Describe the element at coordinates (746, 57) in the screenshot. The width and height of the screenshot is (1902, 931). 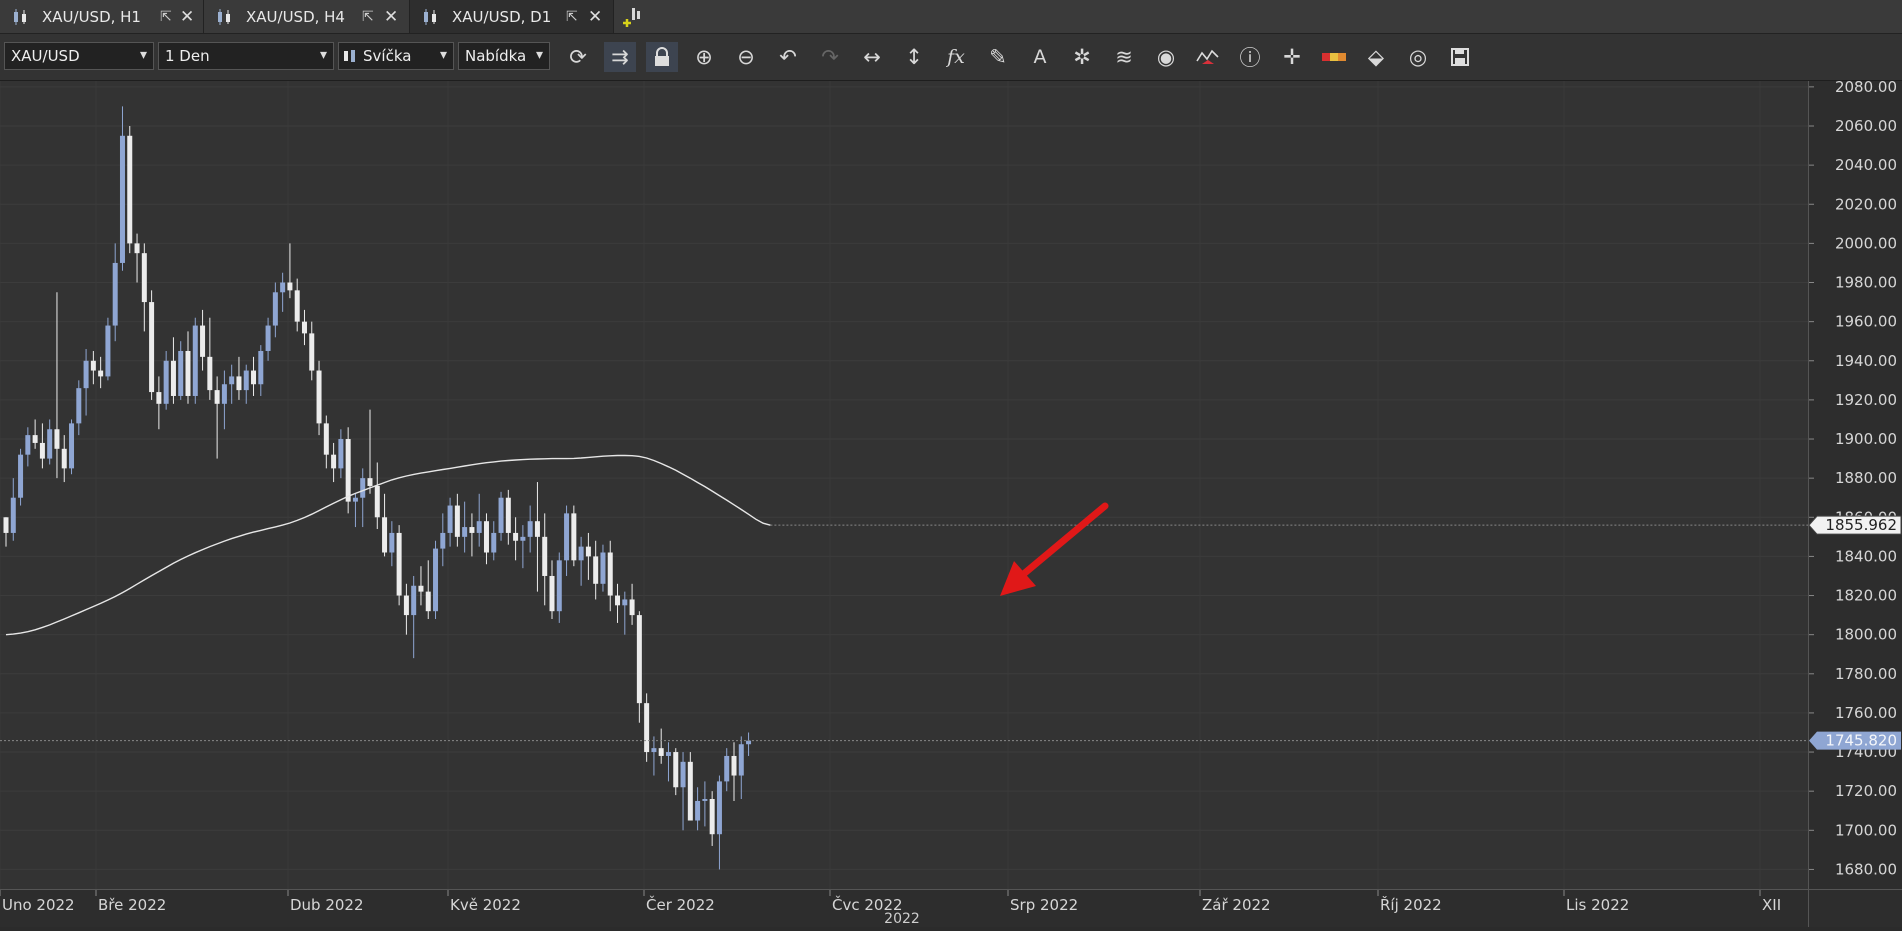
I see `zoom-out-icon: ⊖` at that location.